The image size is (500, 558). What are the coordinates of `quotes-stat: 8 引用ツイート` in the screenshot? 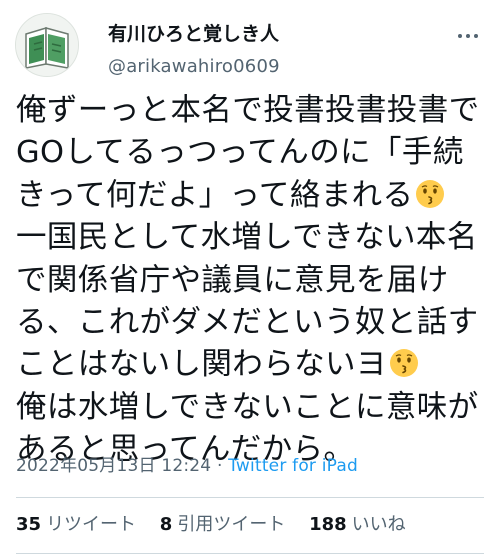 It's located at (223, 524).